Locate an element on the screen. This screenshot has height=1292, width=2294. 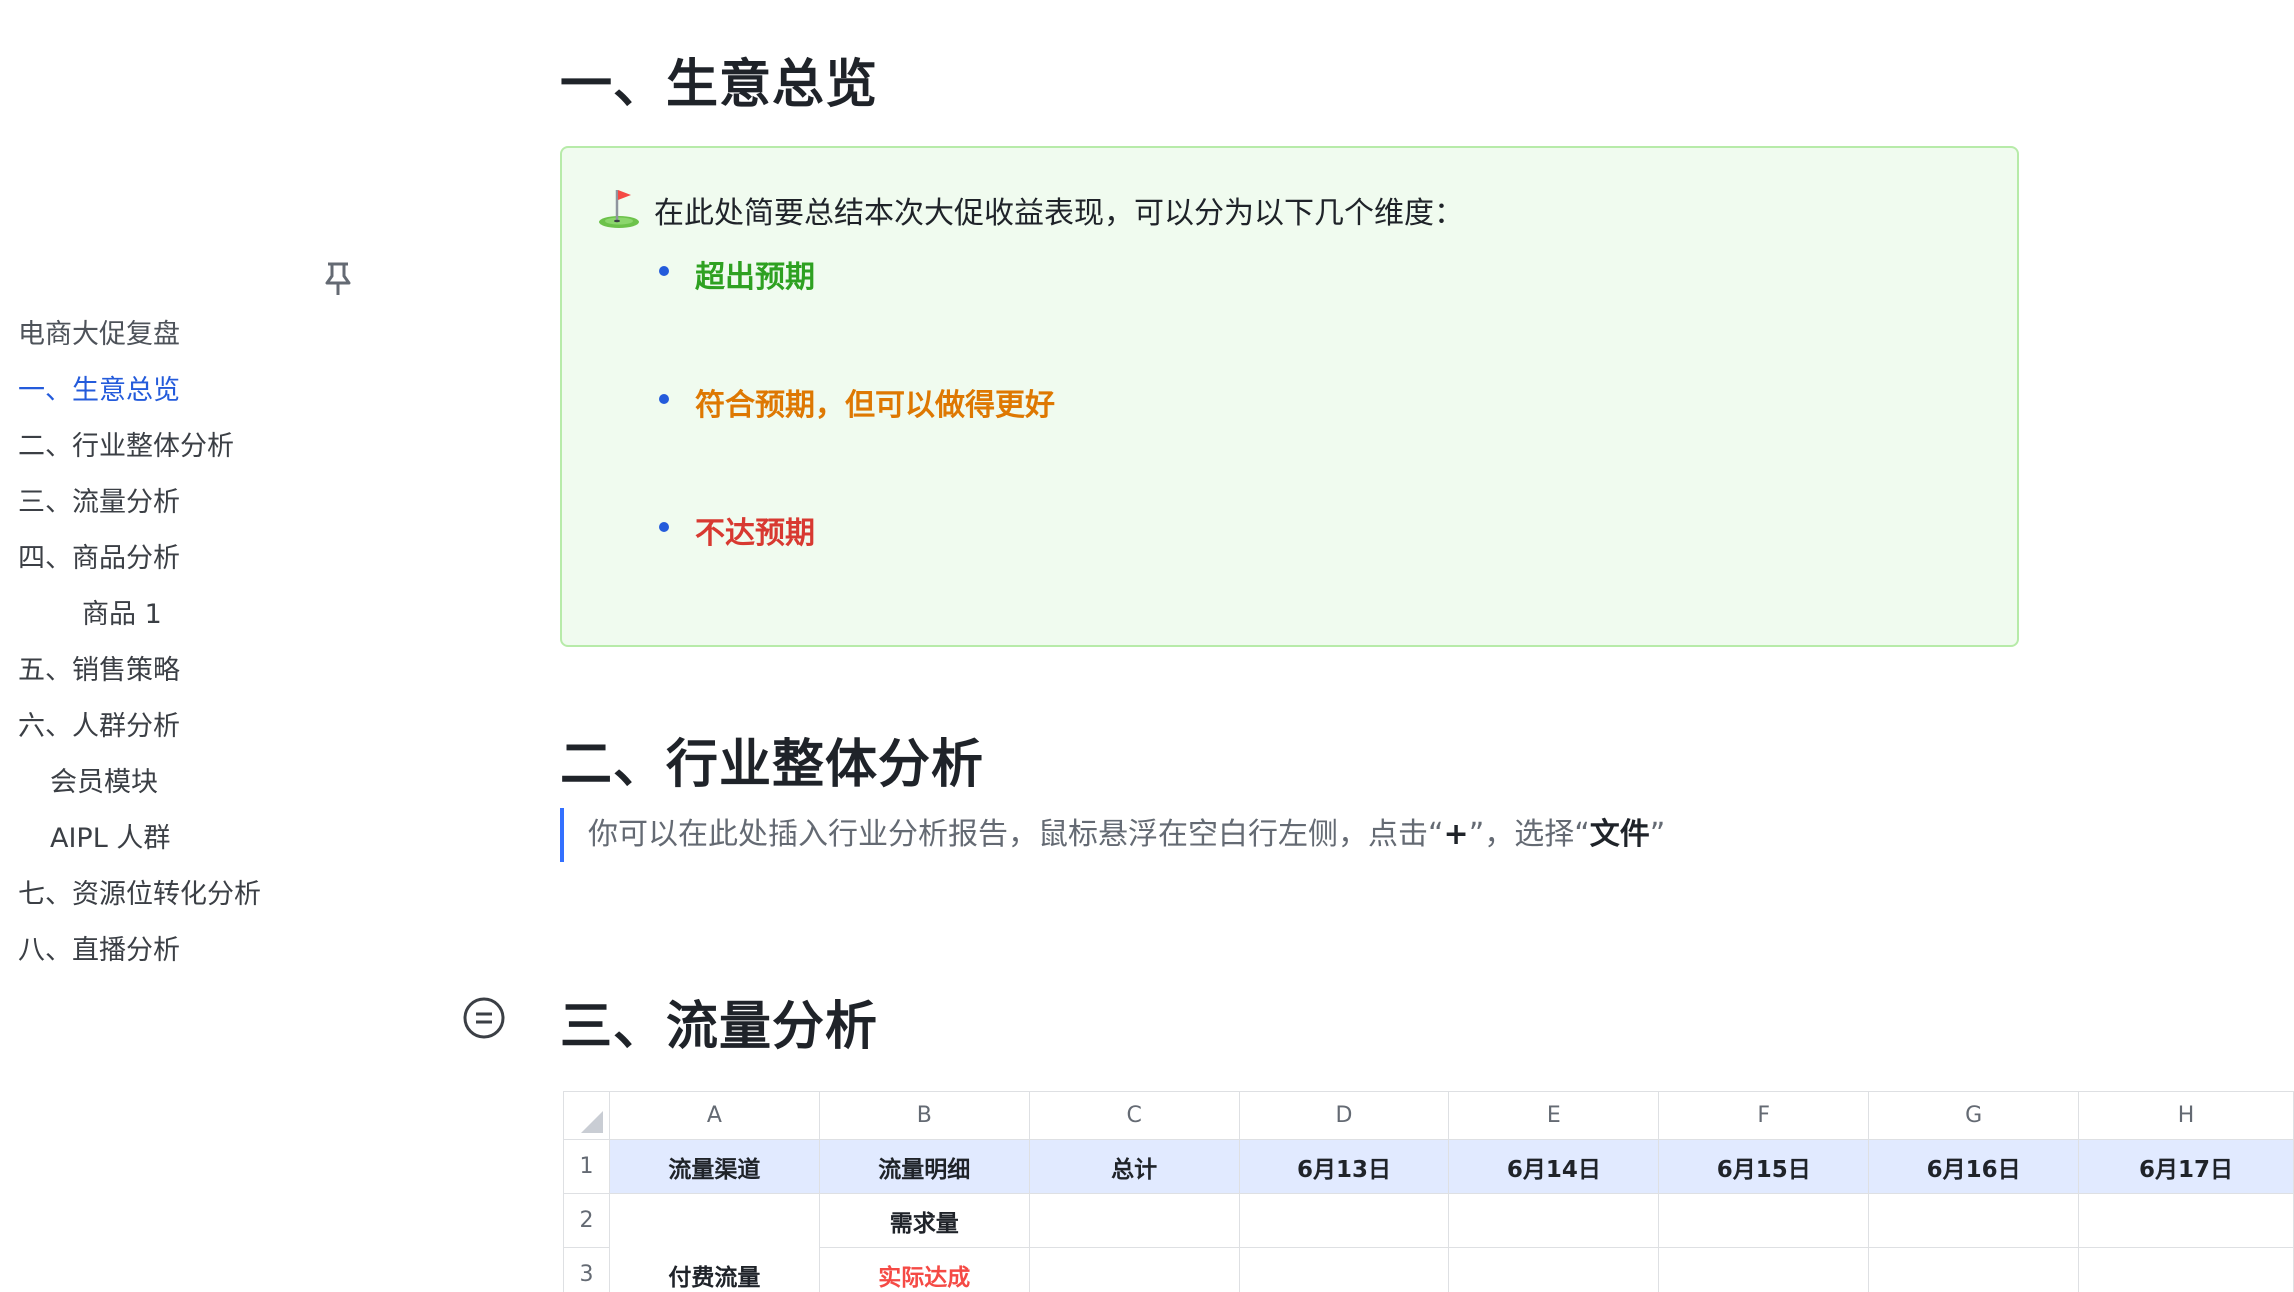
callout-text: 在此处简要总结本次大促收益表现，可以分为以下几个维度： is located at coordinates (1059, 213).